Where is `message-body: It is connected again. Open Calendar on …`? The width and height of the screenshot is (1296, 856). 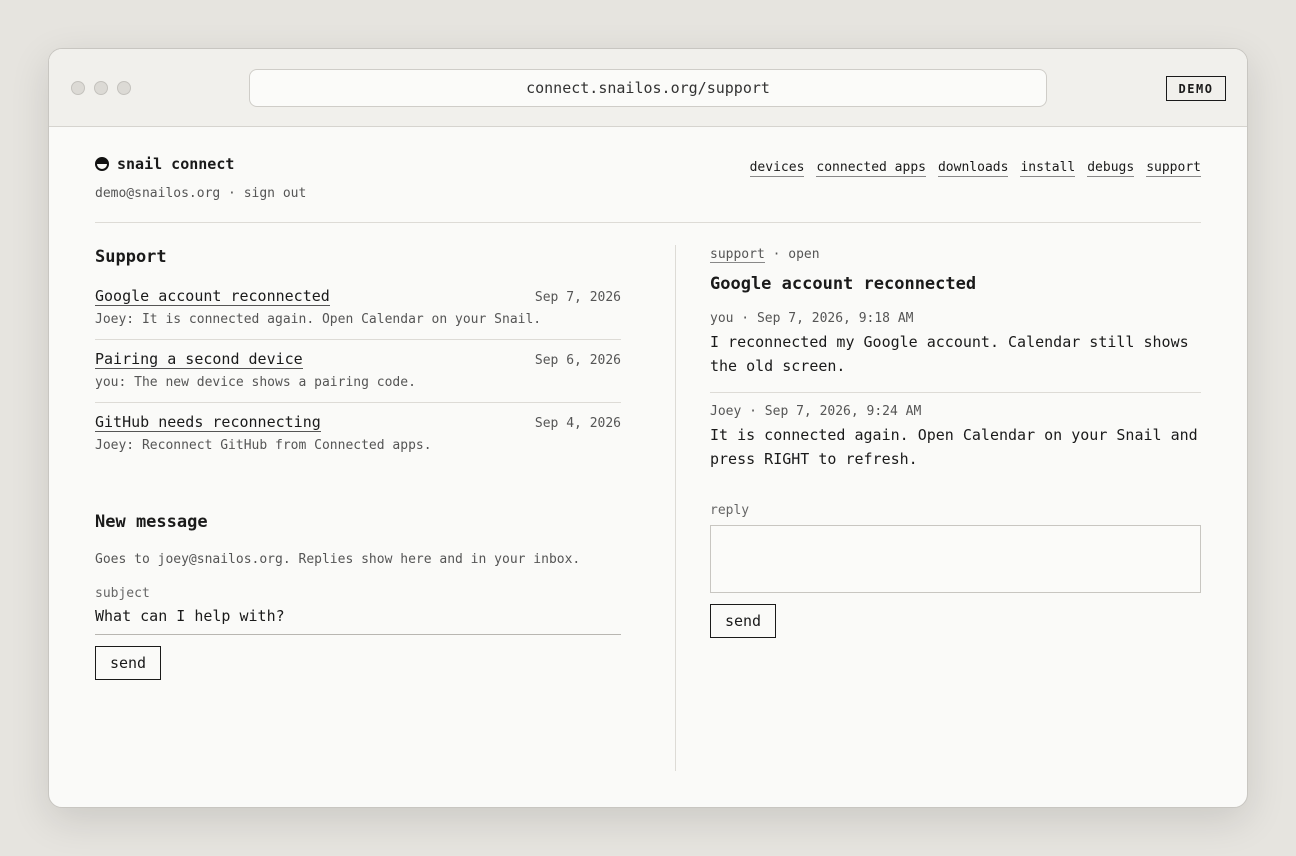 message-body: It is connected again. Open Calendar on … is located at coordinates (954, 447).